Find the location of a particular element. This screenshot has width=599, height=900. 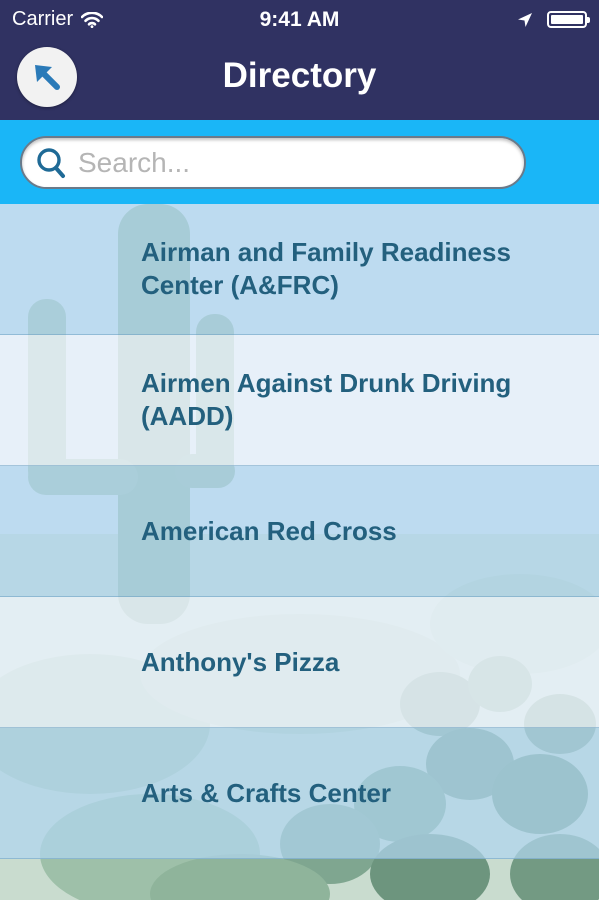

list-item: American Red Cross is located at coordinates (299, 531).